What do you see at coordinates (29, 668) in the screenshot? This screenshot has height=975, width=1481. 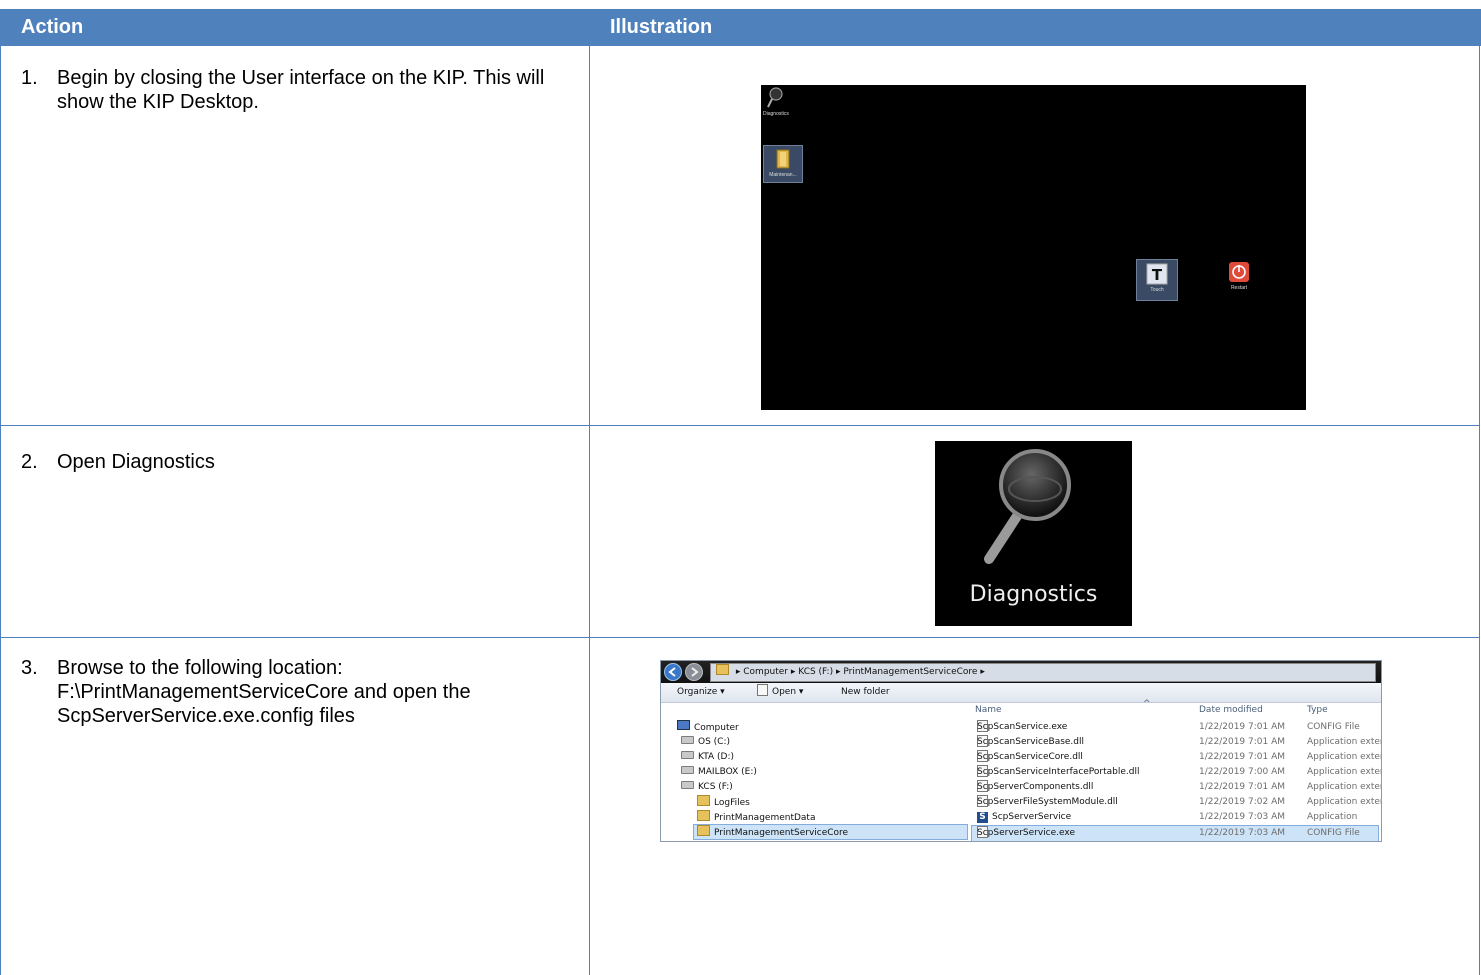 I see `step-number: 3.` at bounding box center [29, 668].